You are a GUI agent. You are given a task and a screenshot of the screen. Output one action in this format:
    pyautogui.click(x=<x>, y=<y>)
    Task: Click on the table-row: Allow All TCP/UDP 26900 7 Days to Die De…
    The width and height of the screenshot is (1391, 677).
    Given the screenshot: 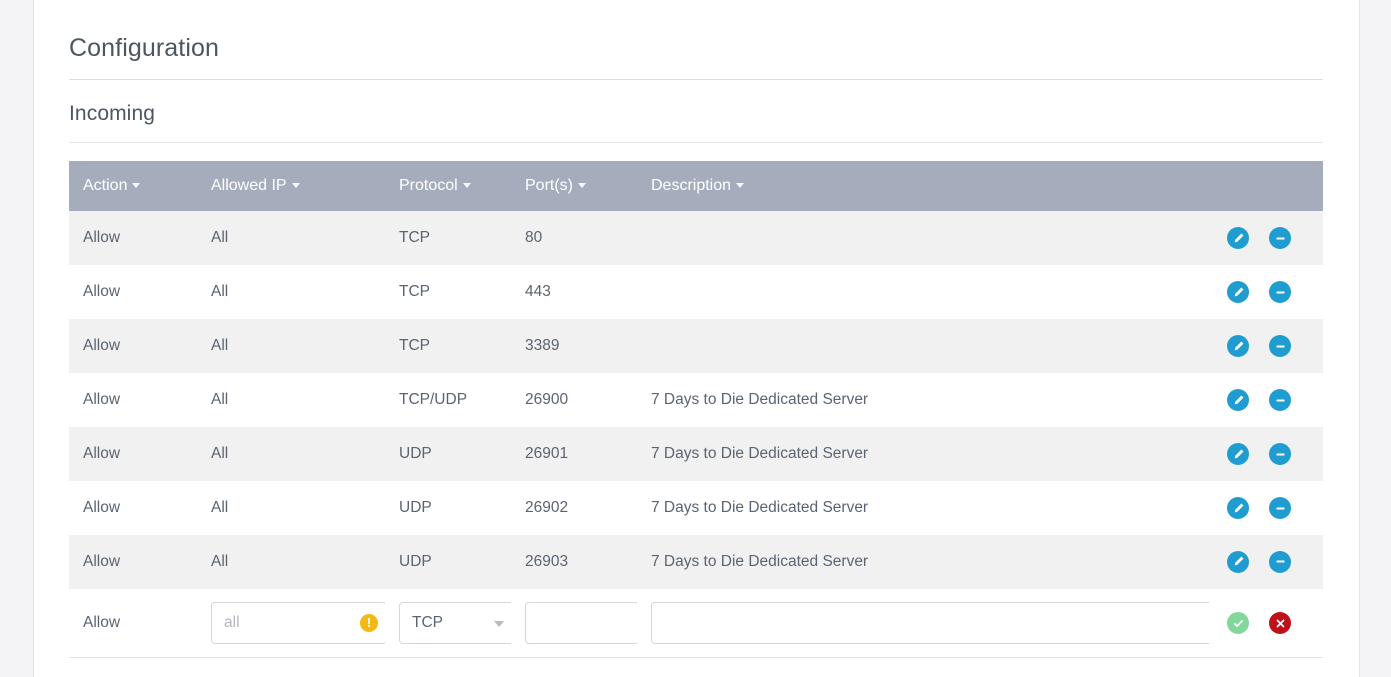 What is the action you would take?
    pyautogui.click(x=696, y=400)
    